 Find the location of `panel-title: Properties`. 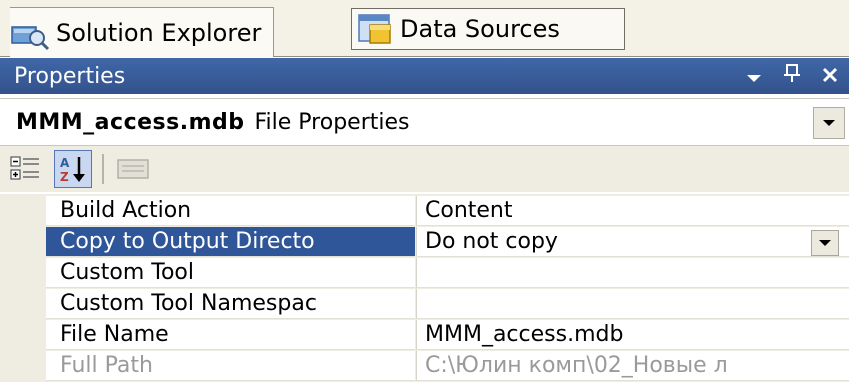

panel-title: Properties is located at coordinates (70, 76).